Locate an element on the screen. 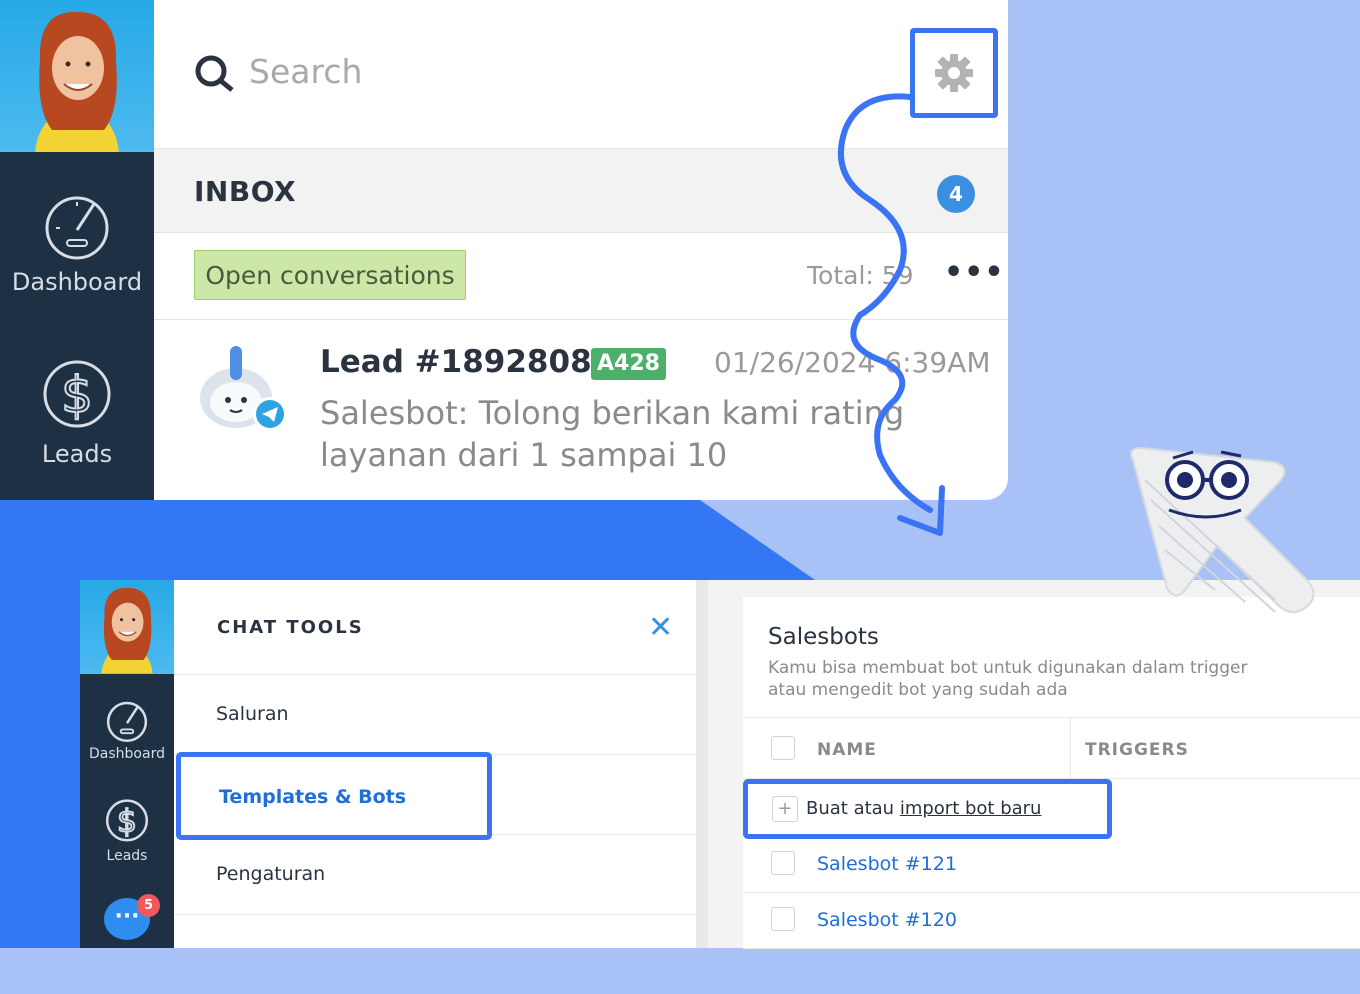 Image resolution: width=1360 pixels, height=994 pixels. menu-item-label: Saluran is located at coordinates (252, 714).